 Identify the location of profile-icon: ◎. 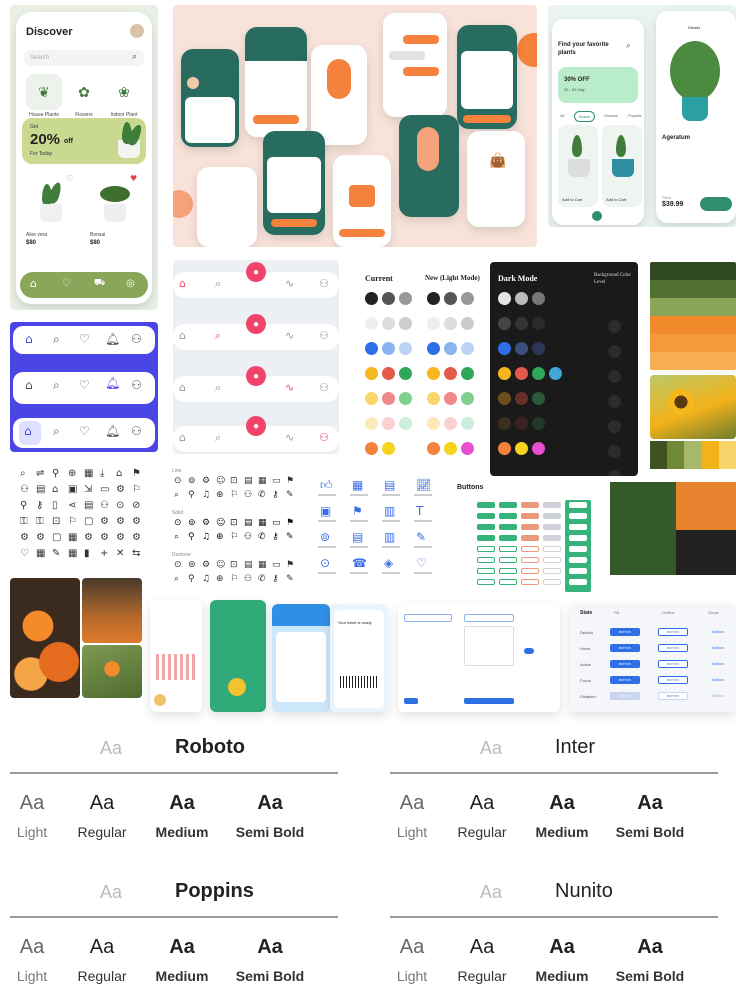
(130, 283).